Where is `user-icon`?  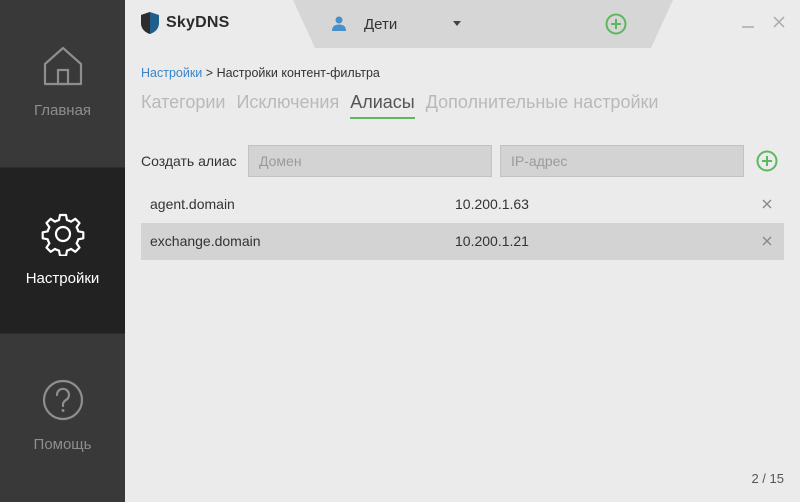
user-icon is located at coordinates (339, 23).